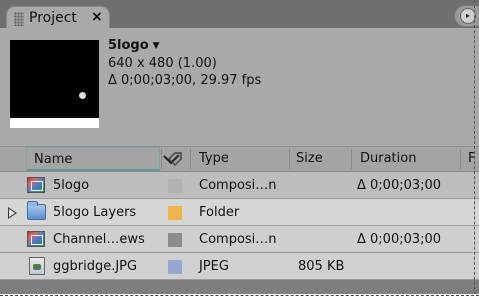 This screenshot has height=301, width=479. Describe the element at coordinates (71, 185) in the screenshot. I see `item-name: 5logo` at that location.